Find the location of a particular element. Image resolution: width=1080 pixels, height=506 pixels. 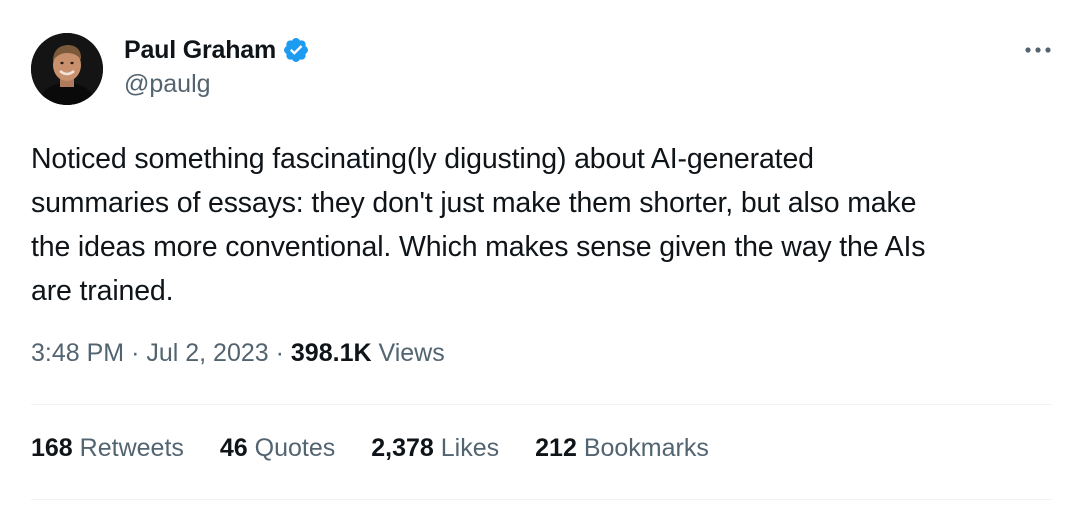

tweet-time: 3:48 PM is located at coordinates (77, 353).